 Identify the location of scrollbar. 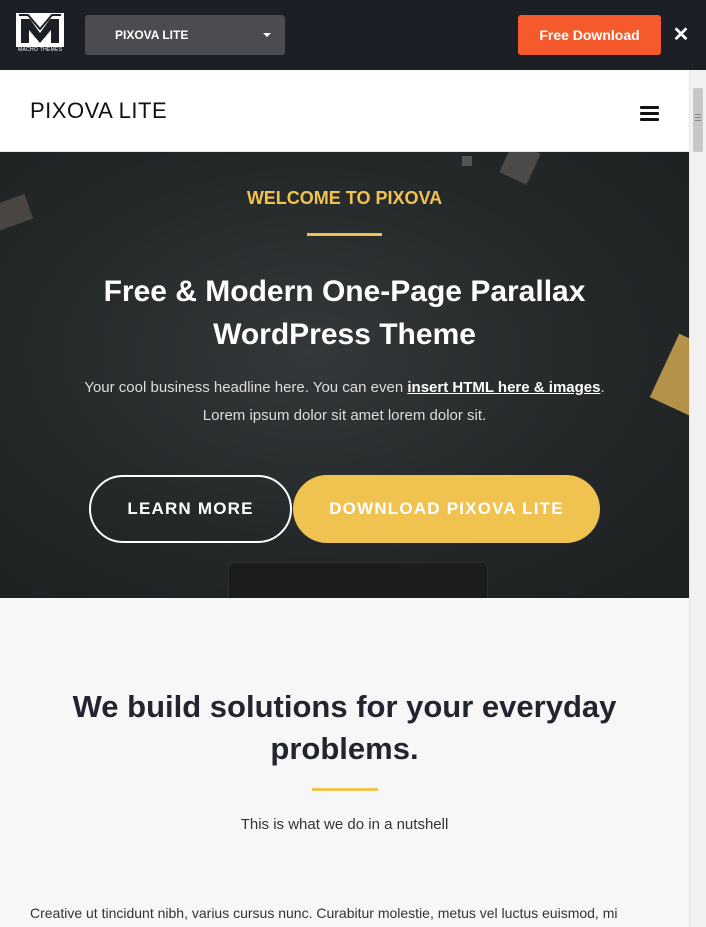
(697, 498).